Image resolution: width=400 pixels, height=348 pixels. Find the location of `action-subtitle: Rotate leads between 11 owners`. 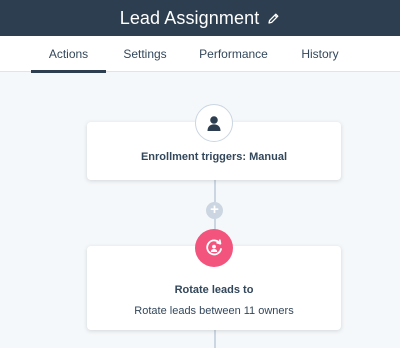

action-subtitle: Rotate leads between 11 owners is located at coordinates (214, 311).